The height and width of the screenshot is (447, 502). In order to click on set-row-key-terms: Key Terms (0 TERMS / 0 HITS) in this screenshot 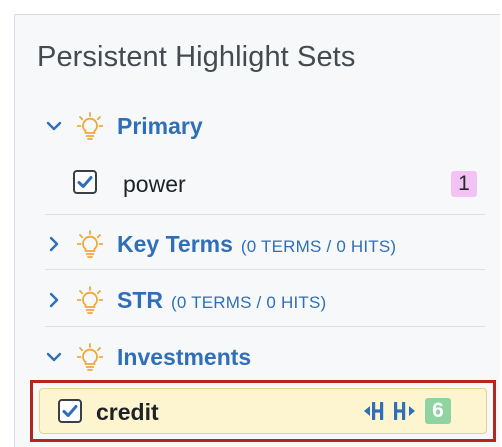, I will do `click(250, 245)`.